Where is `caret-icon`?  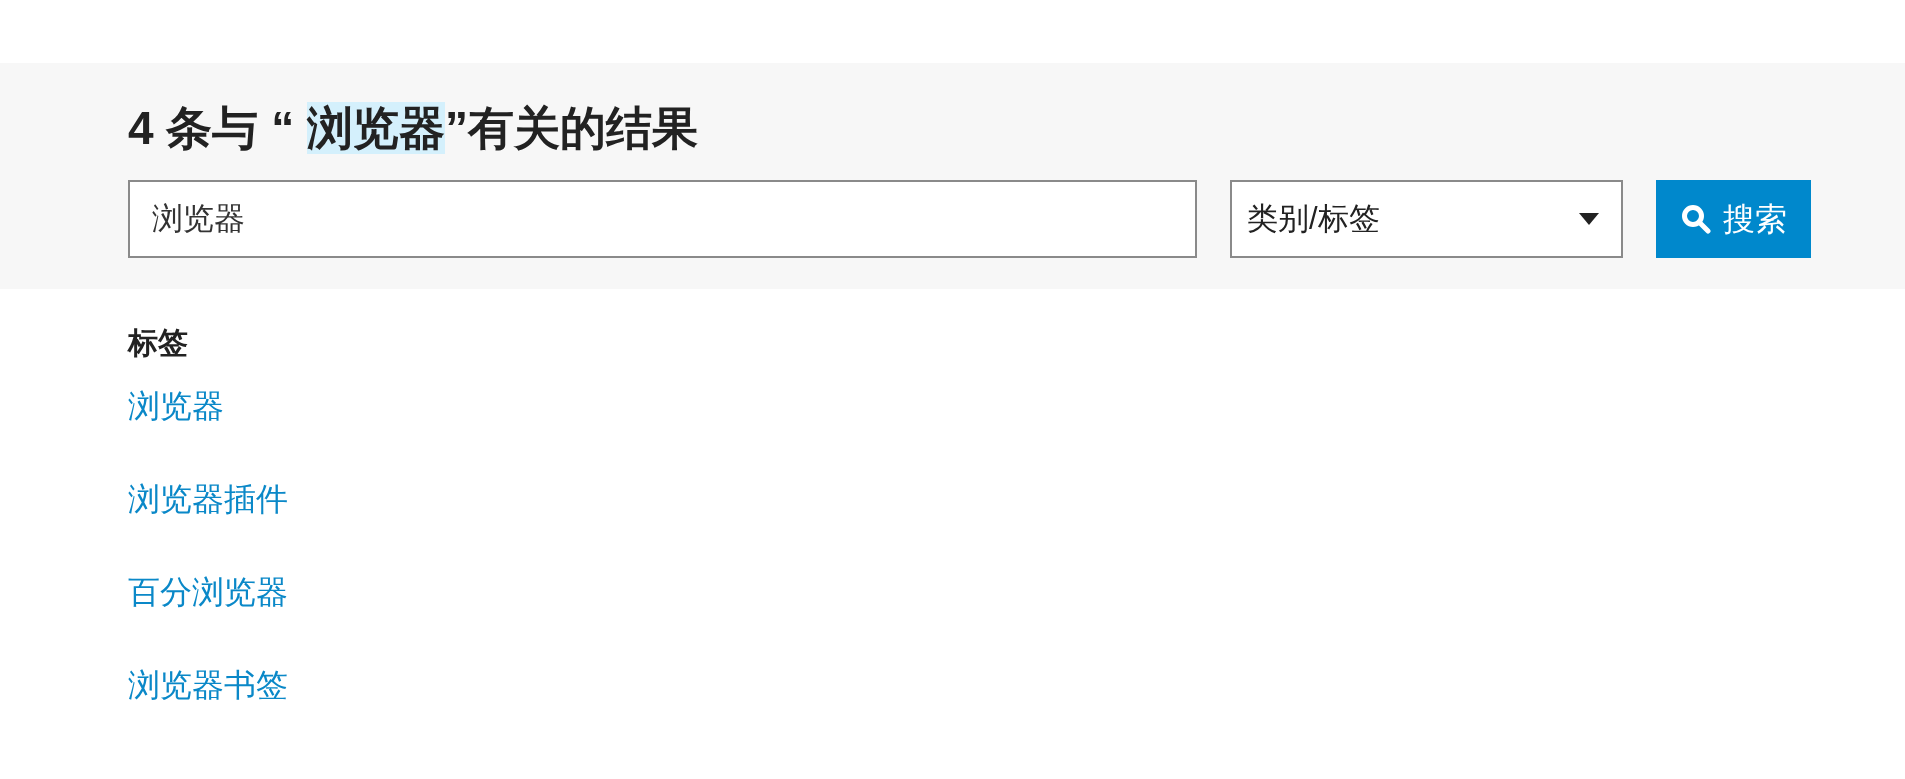 caret-icon is located at coordinates (1589, 219).